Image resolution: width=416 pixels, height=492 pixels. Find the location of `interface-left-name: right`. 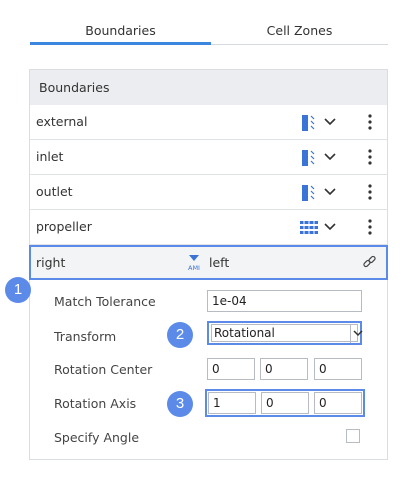

interface-left-name: right is located at coordinates (51, 262).